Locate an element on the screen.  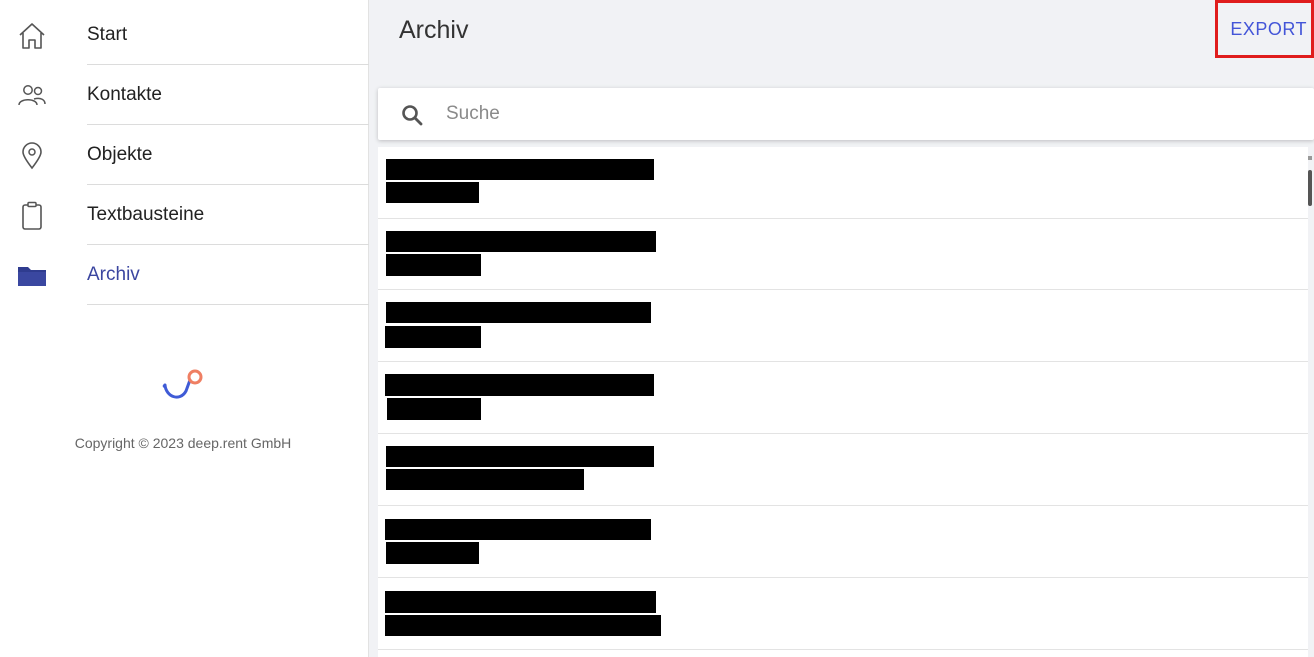
sidebar-item-objekte: Objekte is located at coordinates (184, 155).